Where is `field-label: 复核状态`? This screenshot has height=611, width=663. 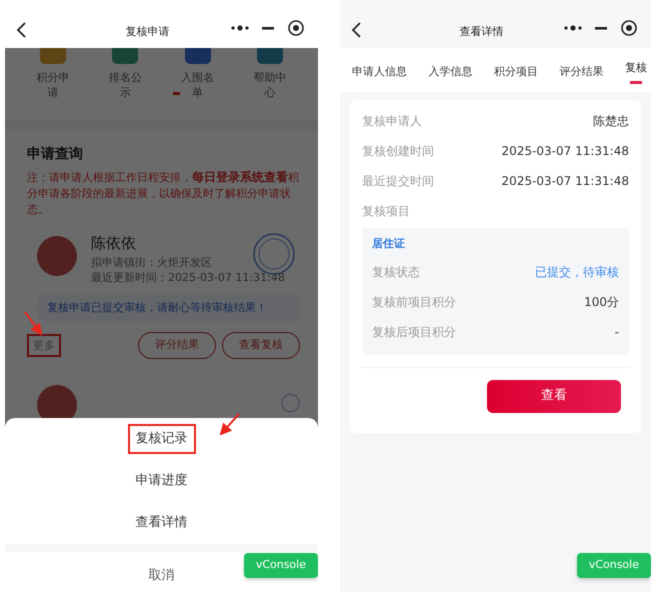 field-label: 复核状态 is located at coordinates (396, 272).